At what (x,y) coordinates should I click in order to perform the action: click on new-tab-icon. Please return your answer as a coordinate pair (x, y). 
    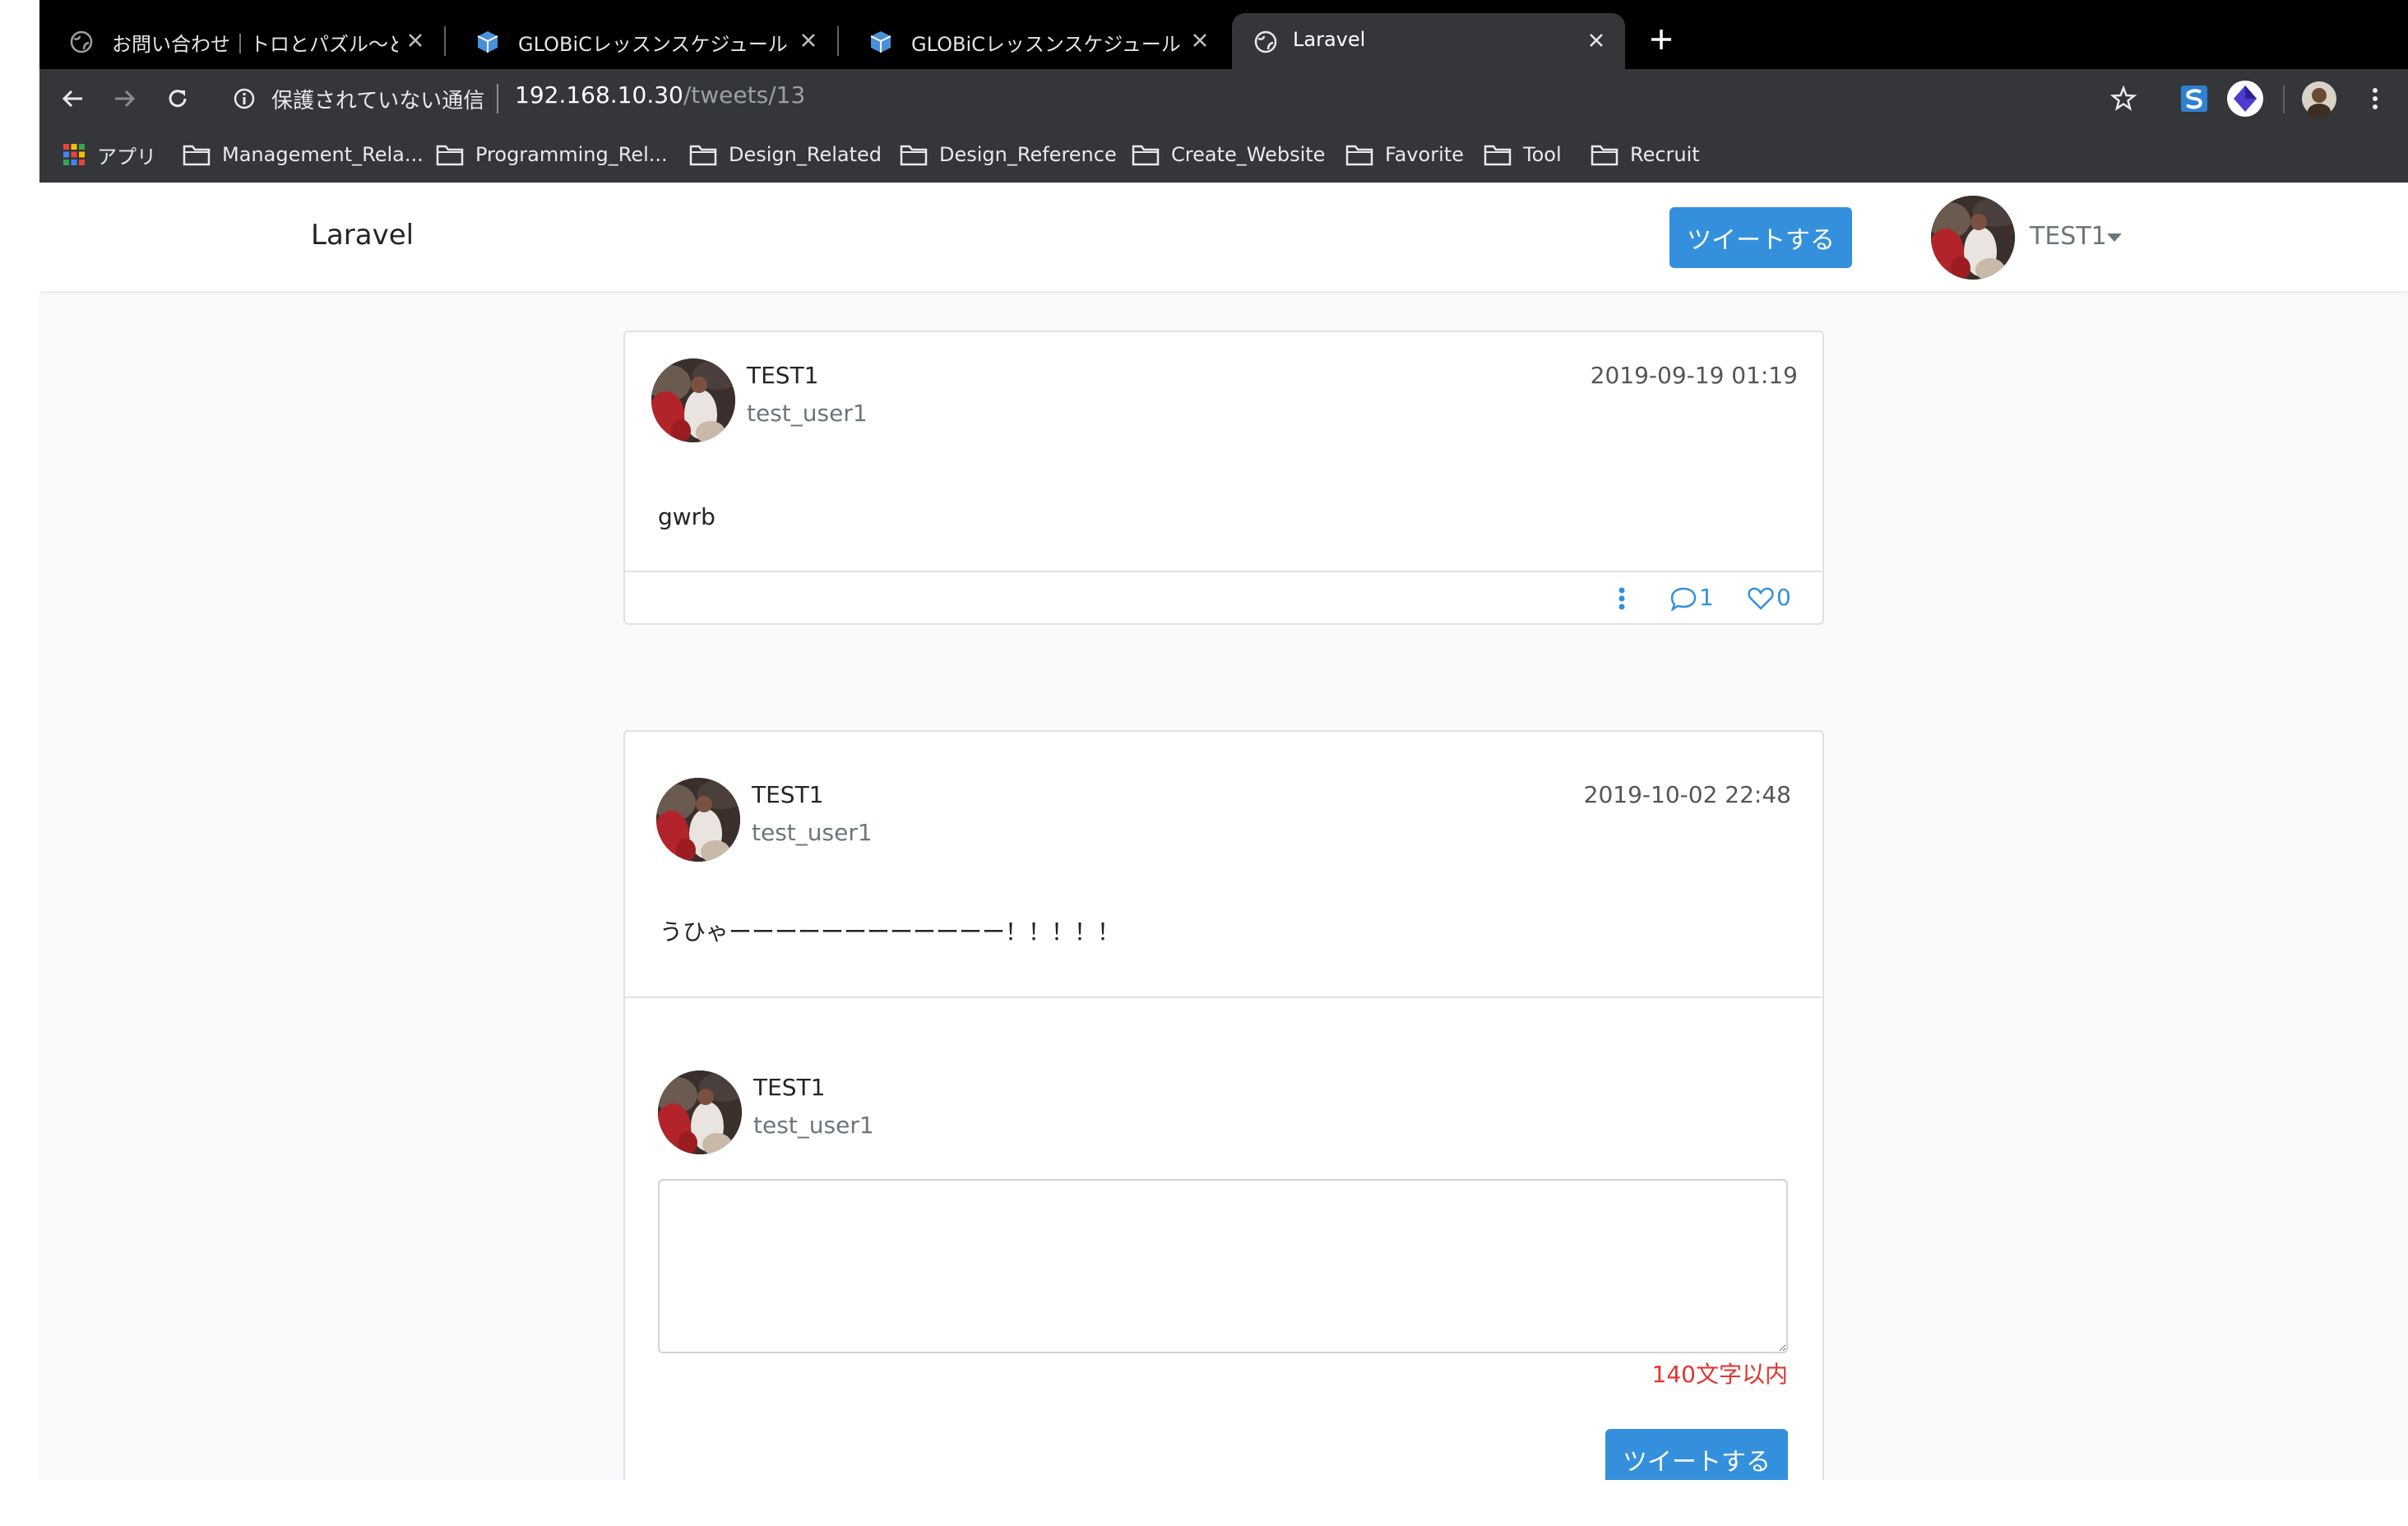
    Looking at the image, I should click on (1661, 39).